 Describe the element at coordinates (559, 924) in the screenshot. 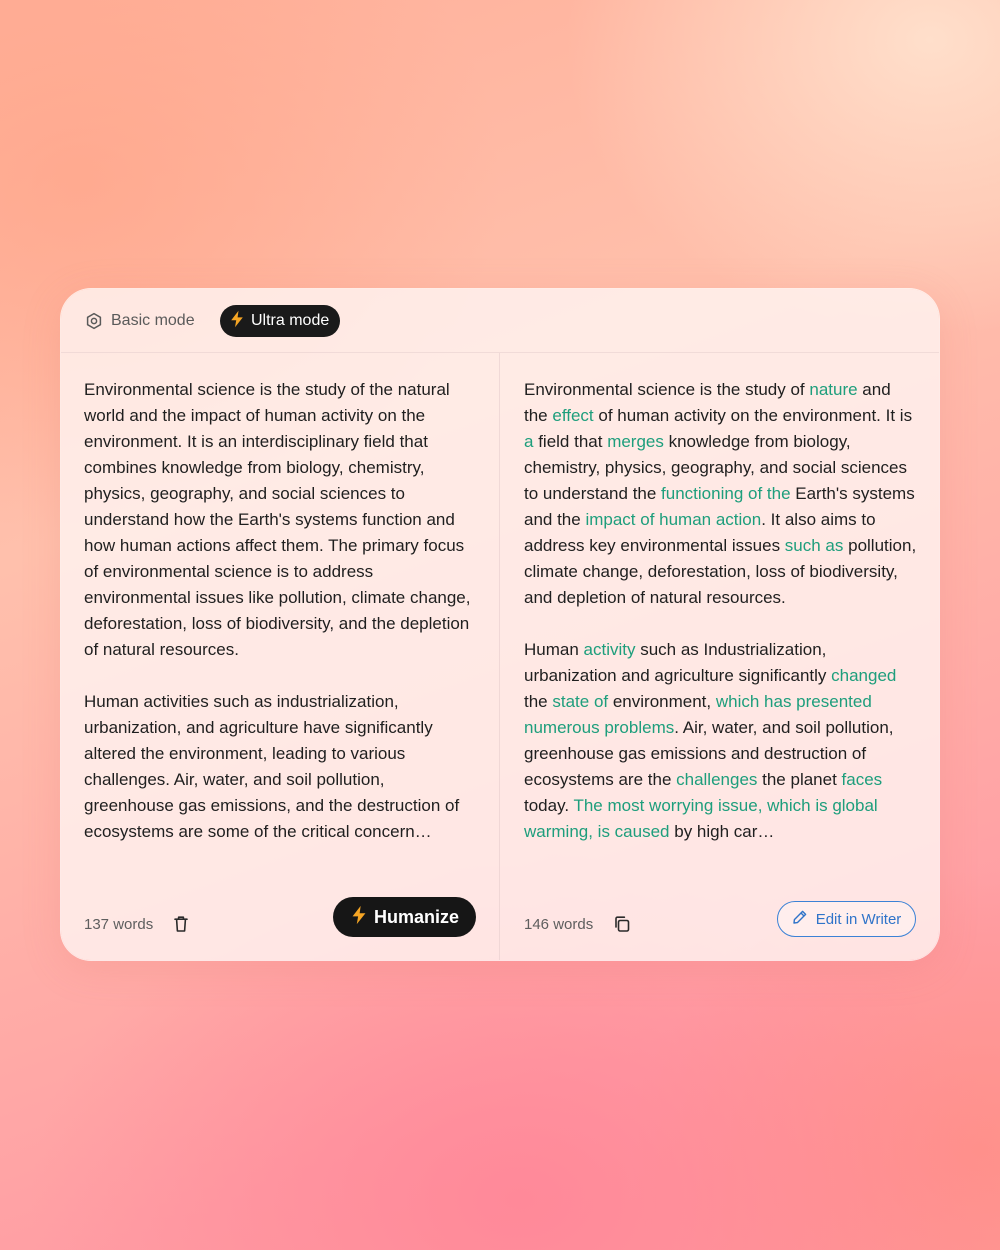

I see `output-word-count: 146 words` at that location.